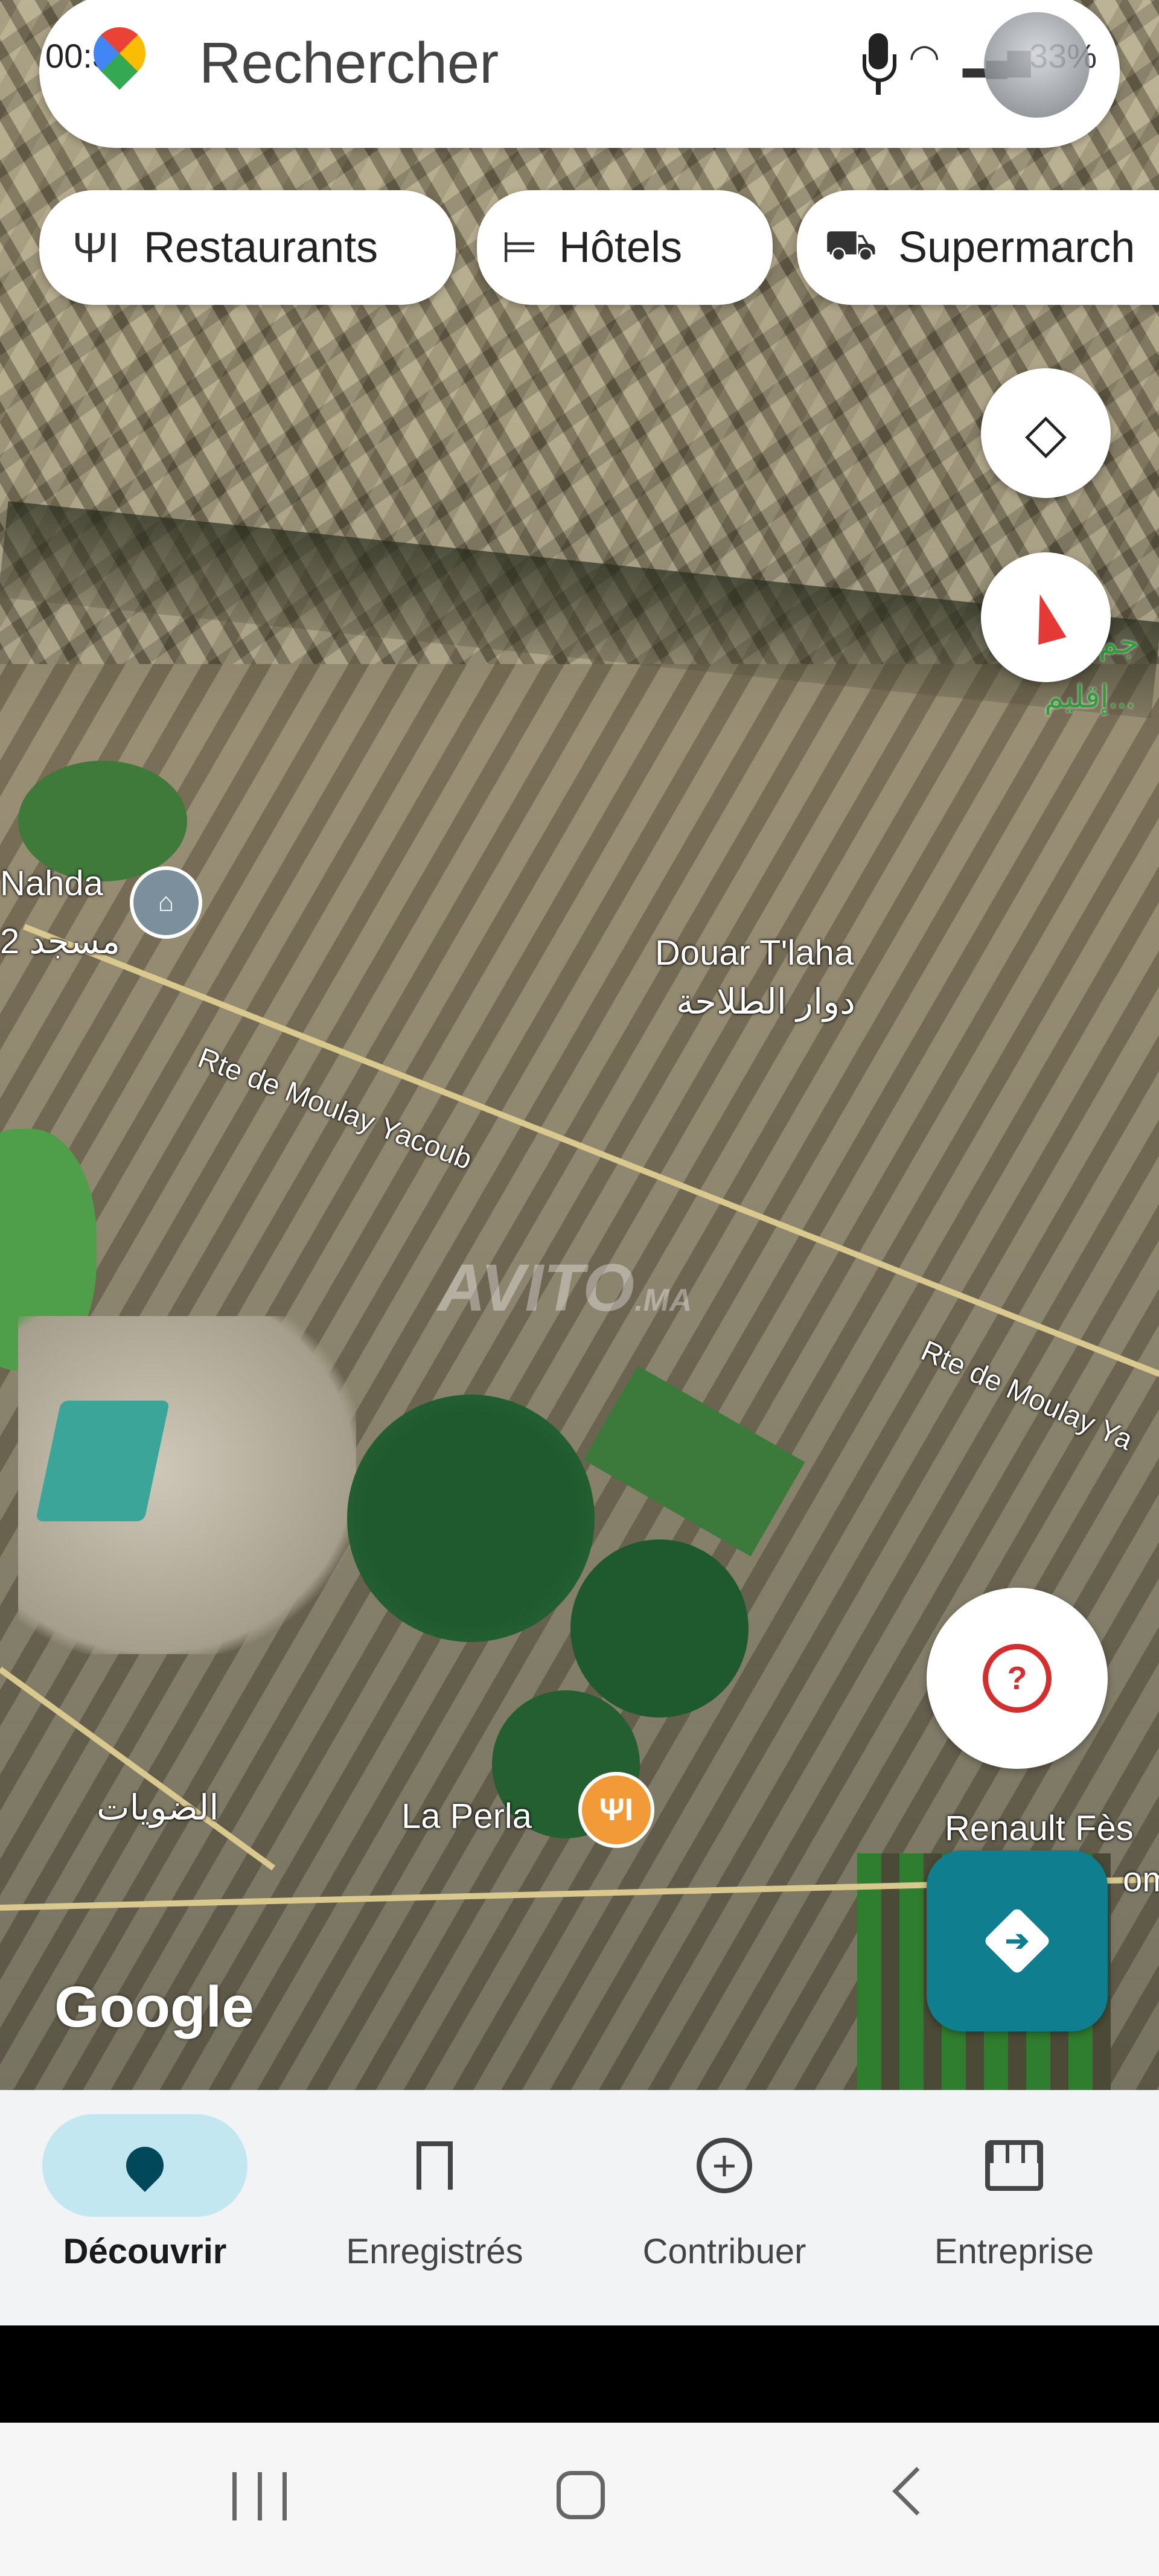 This screenshot has height=2576, width=1159. I want to click on label-douar-ar: دوار الطلاحة, so click(765, 1002).